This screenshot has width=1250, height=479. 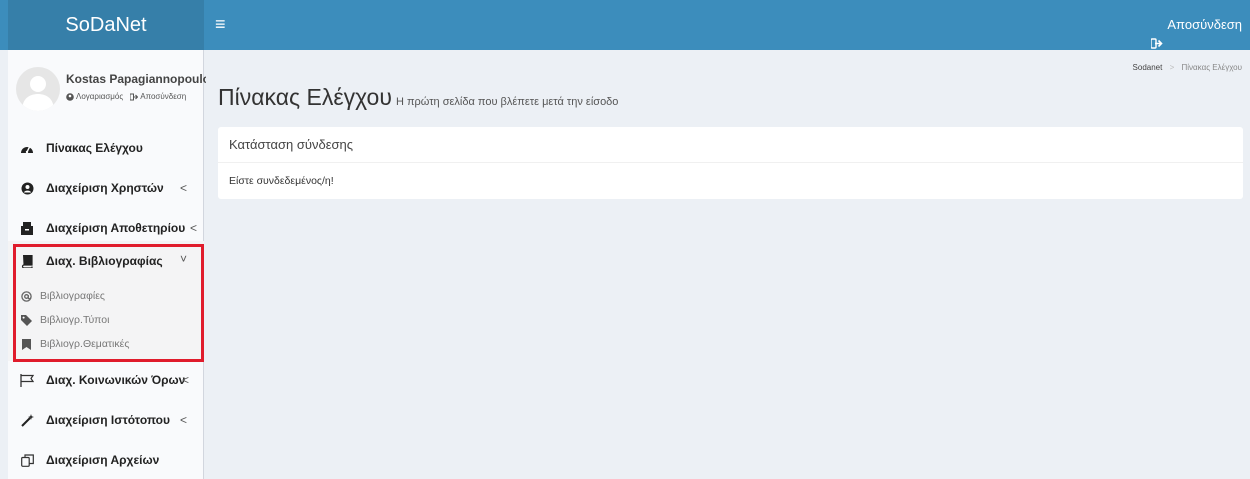 I want to click on account-link-label: Λογαριασμός, so click(x=100, y=96).